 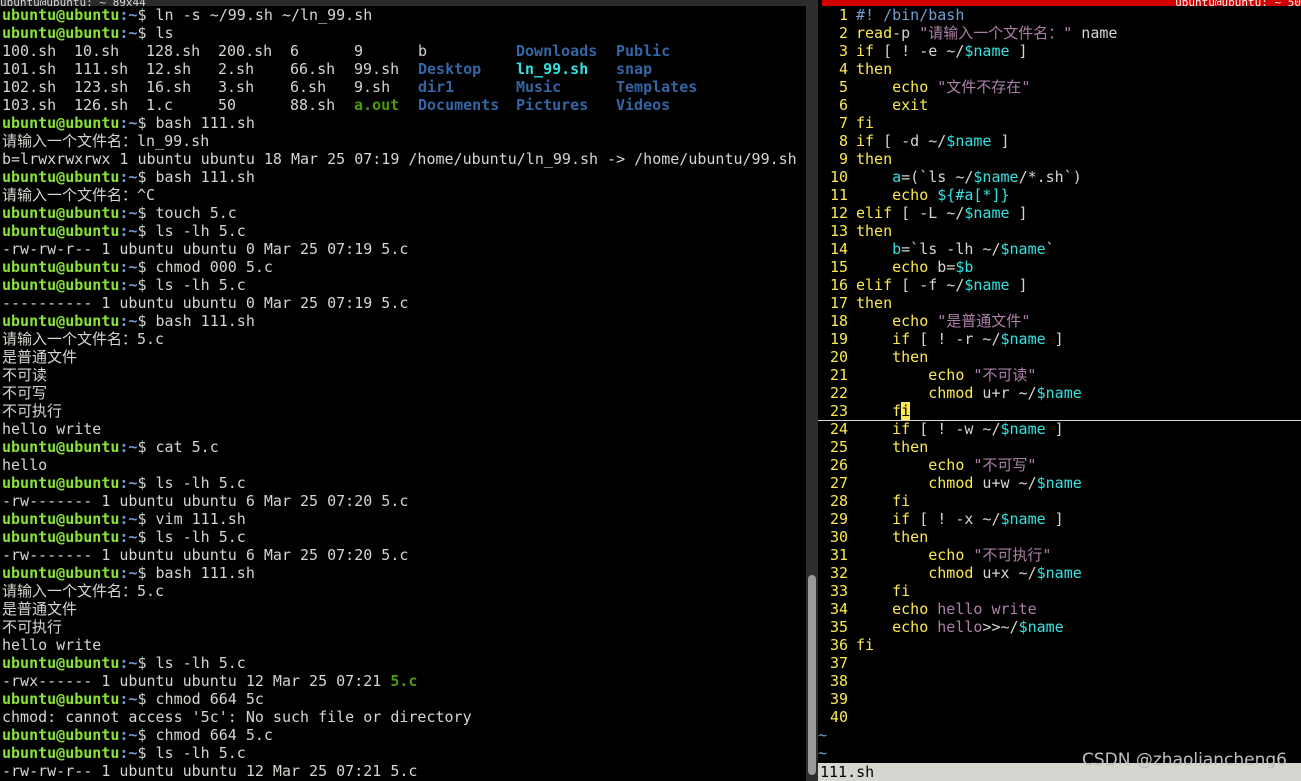 What do you see at coordinates (874, 231) in the screenshot?
I see `code-token: then` at bounding box center [874, 231].